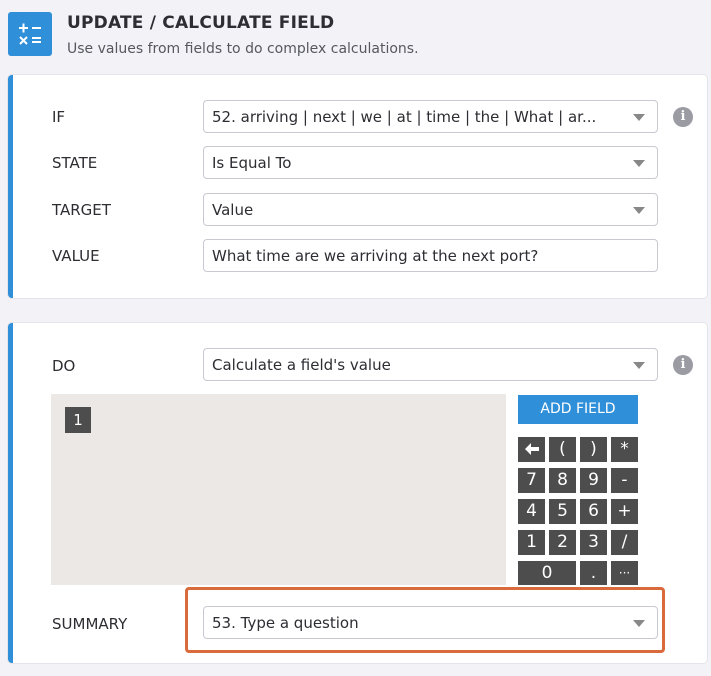 This screenshot has height=676, width=711. Describe the element at coordinates (624, 542) in the screenshot. I see `keypad-key: /` at that location.